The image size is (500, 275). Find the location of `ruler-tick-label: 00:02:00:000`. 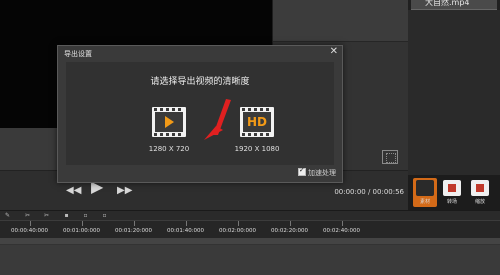

ruler-tick-label: 00:02:00:000 is located at coordinates (238, 231).